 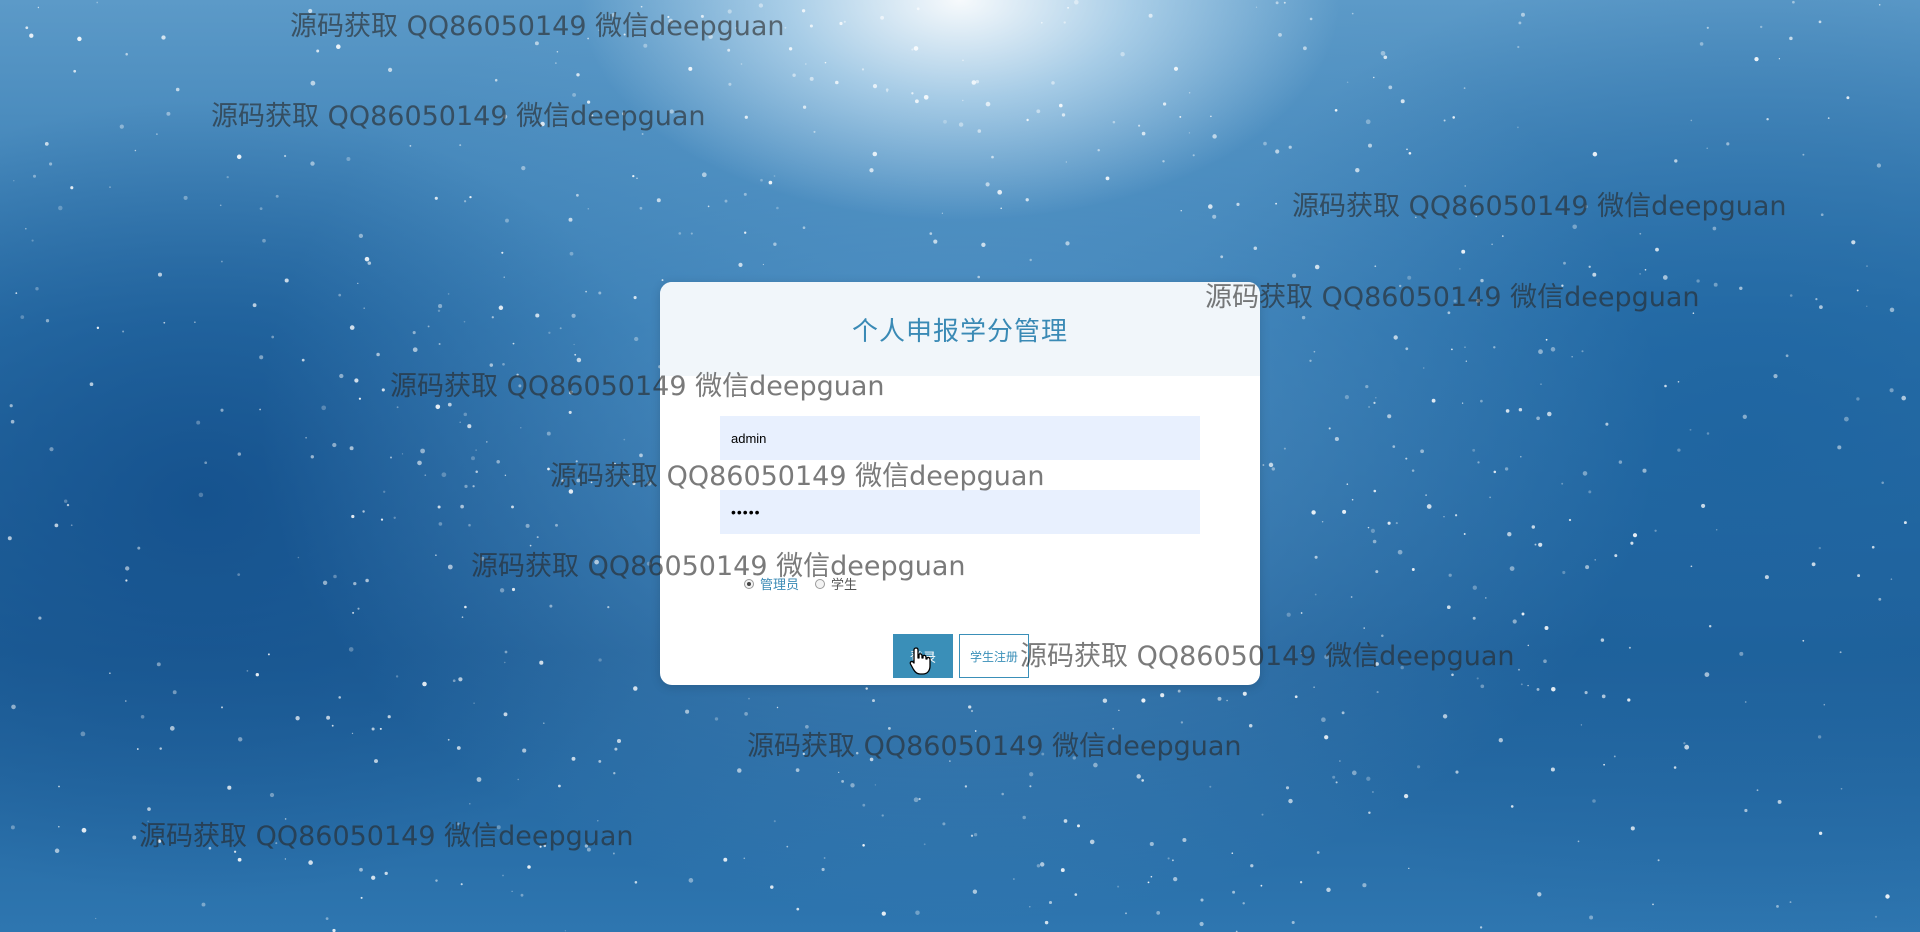 What do you see at coordinates (960, 438) in the screenshot?
I see `username-input` at bounding box center [960, 438].